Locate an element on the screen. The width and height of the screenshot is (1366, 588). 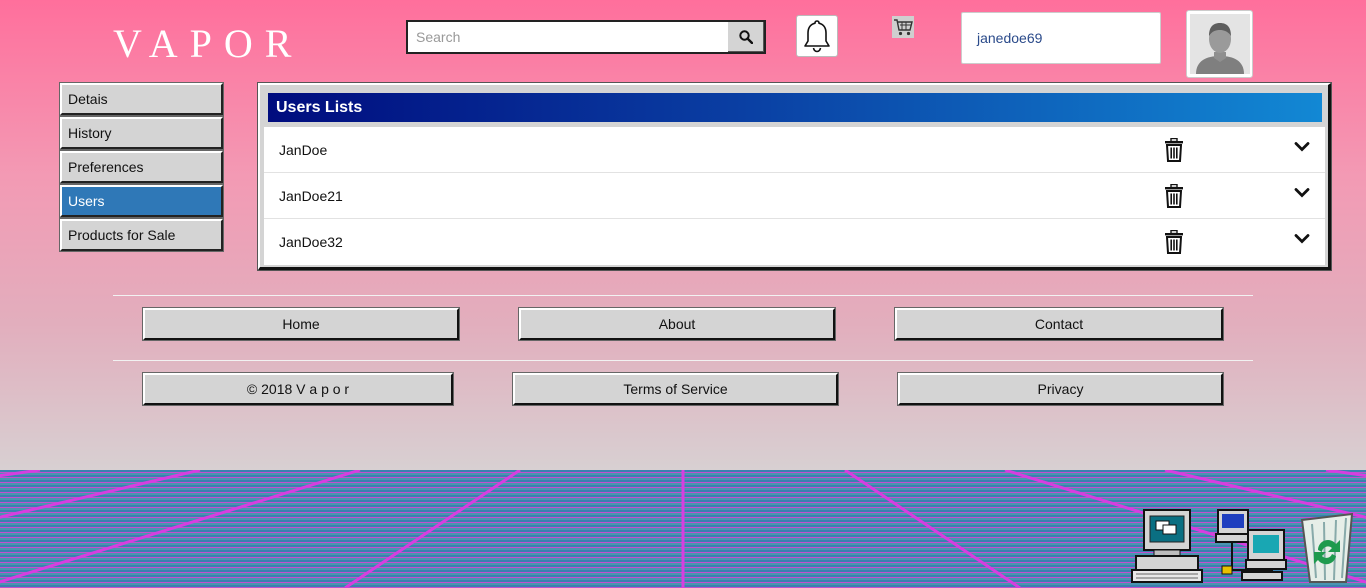
user-avatar is located at coordinates (1219, 44).